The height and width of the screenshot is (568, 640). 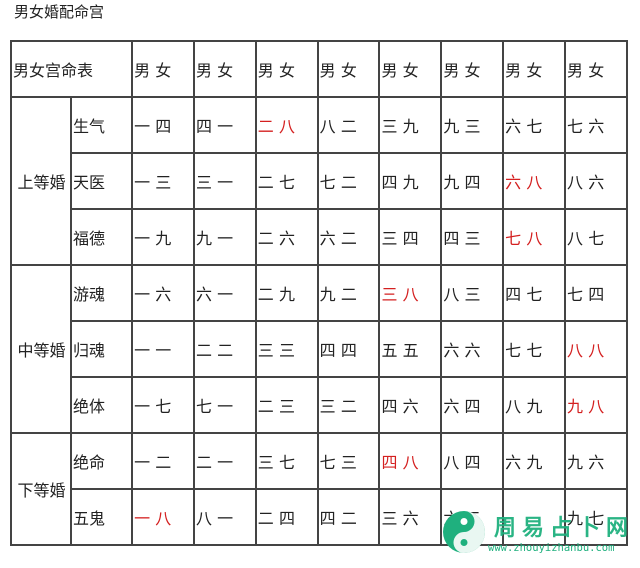 I want to click on pair-cell: 三一, so click(x=224, y=181).